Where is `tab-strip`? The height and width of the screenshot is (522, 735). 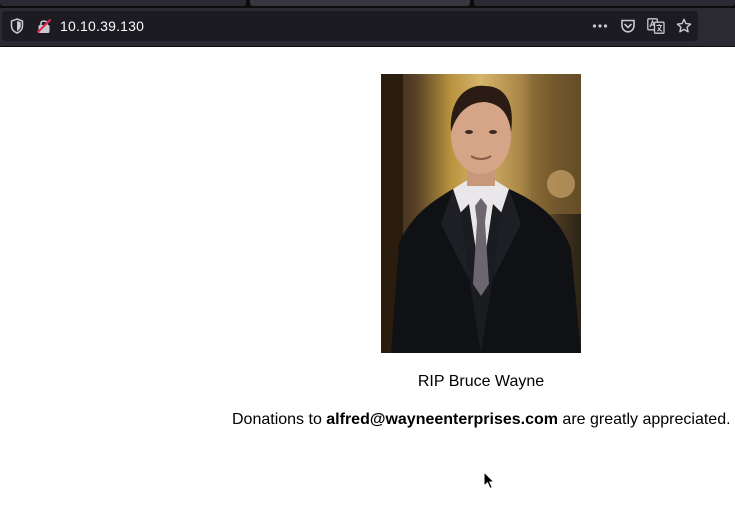
tab-strip is located at coordinates (367, 4).